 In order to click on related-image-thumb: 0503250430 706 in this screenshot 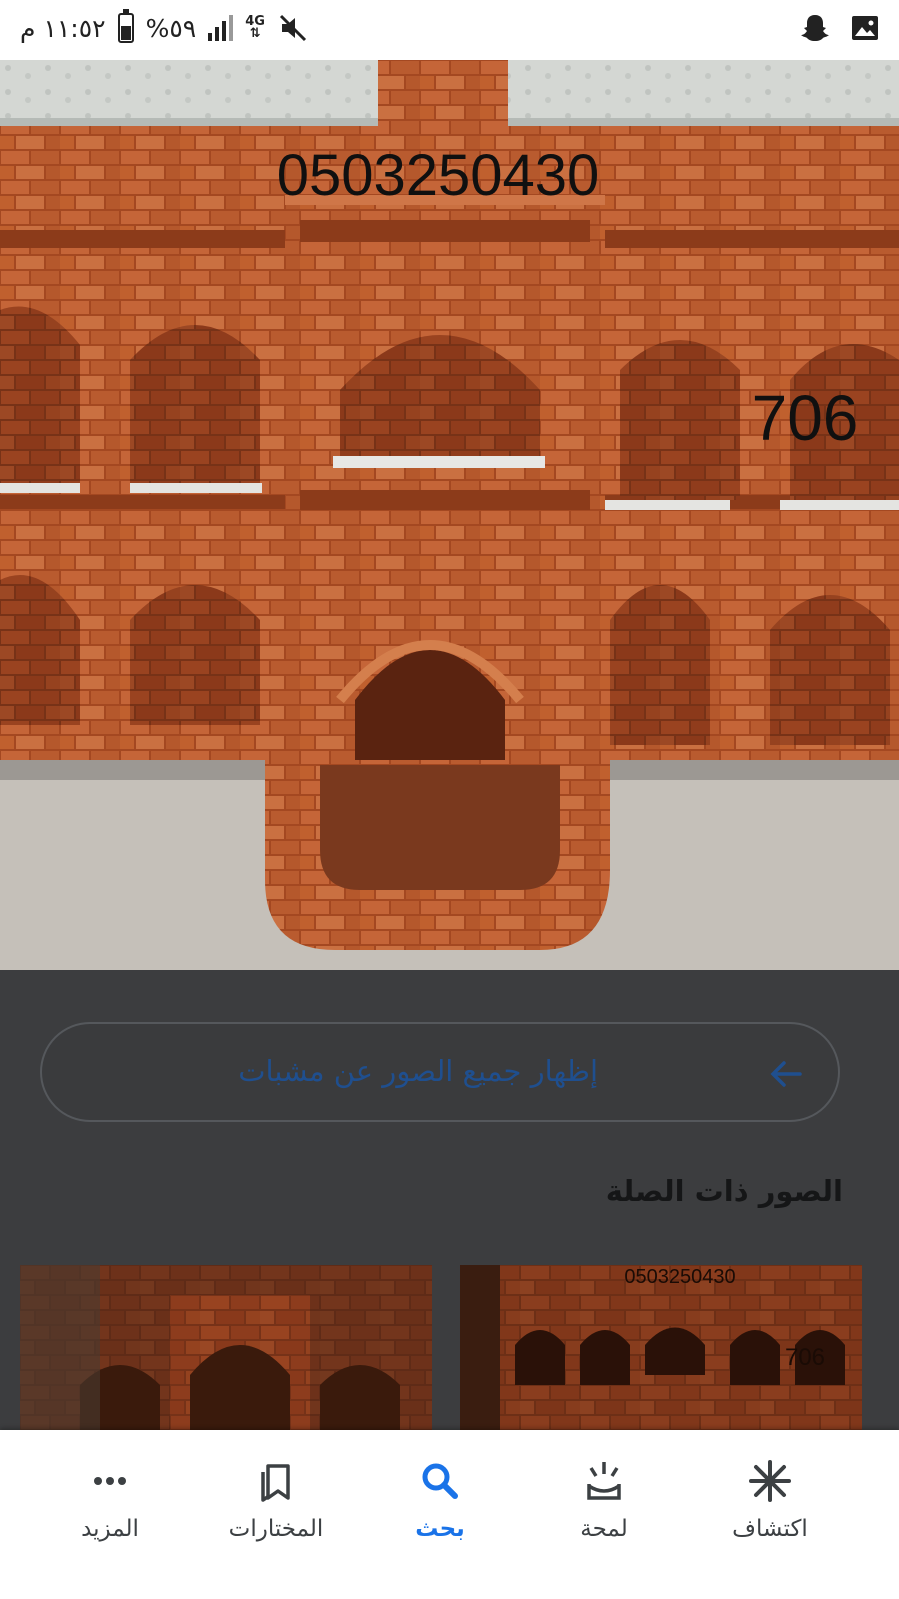, I will do `click(661, 1352)`.